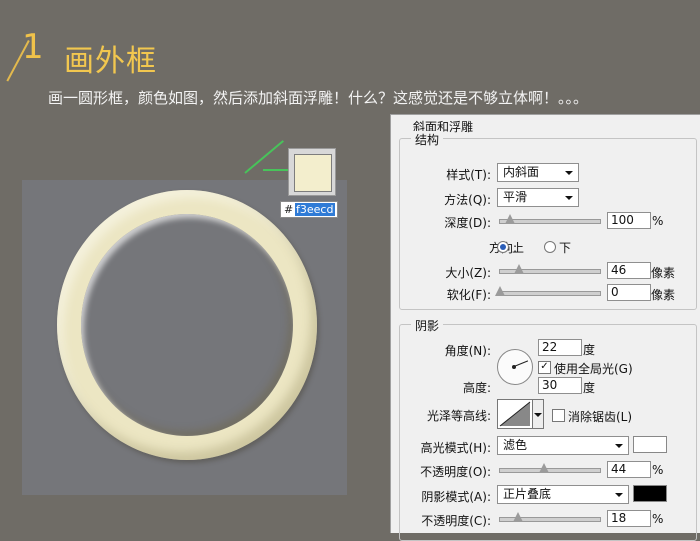  I want to click on depth-input: 100, so click(629, 220).